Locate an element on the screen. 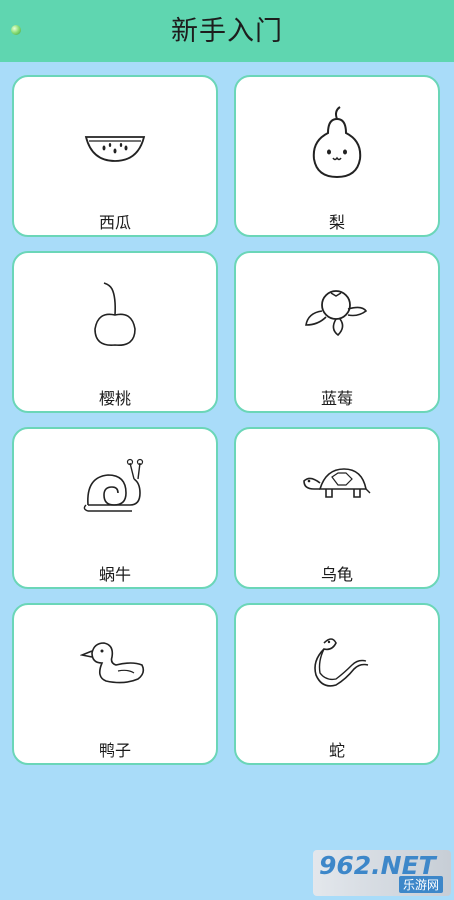 The width and height of the screenshot is (454, 900). card-label: 樱桃 is located at coordinates (114, 398).